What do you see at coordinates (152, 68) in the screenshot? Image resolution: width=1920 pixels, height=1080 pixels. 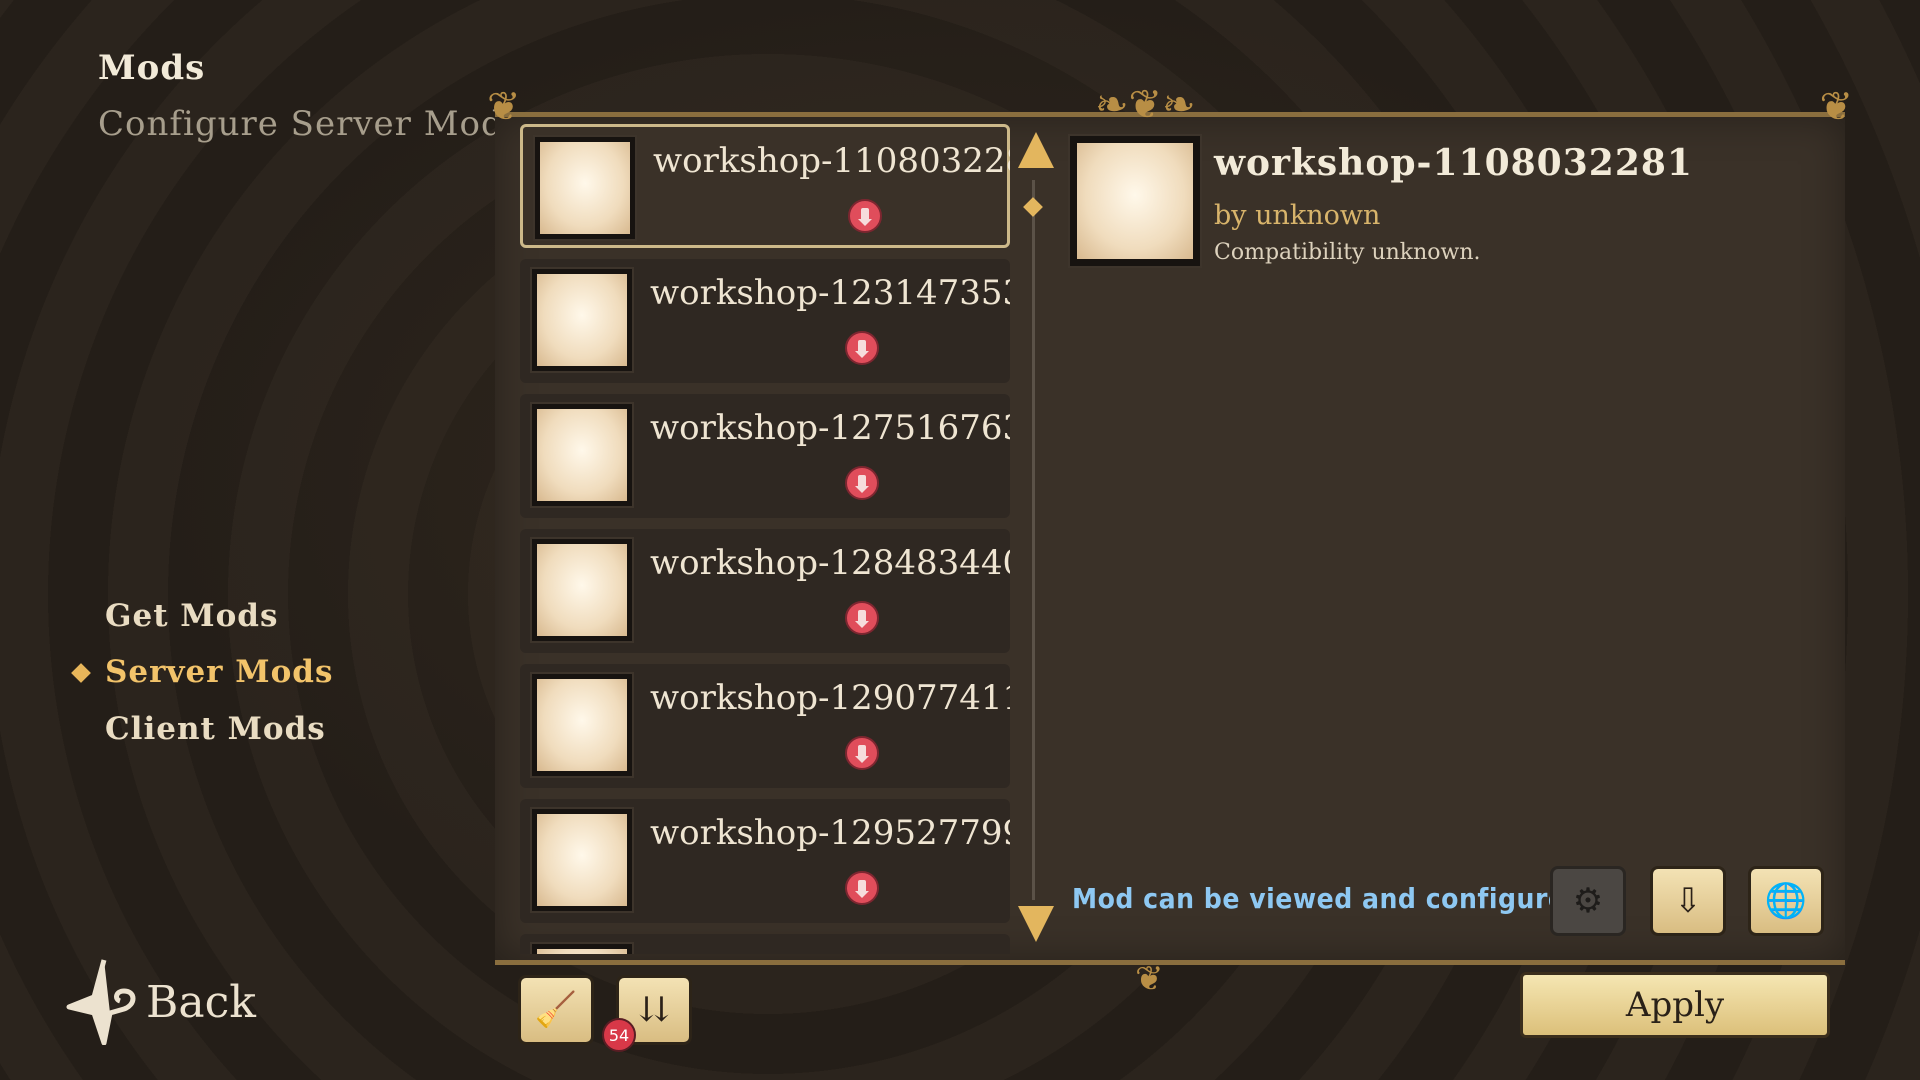 I see `page-title: Mods` at bounding box center [152, 68].